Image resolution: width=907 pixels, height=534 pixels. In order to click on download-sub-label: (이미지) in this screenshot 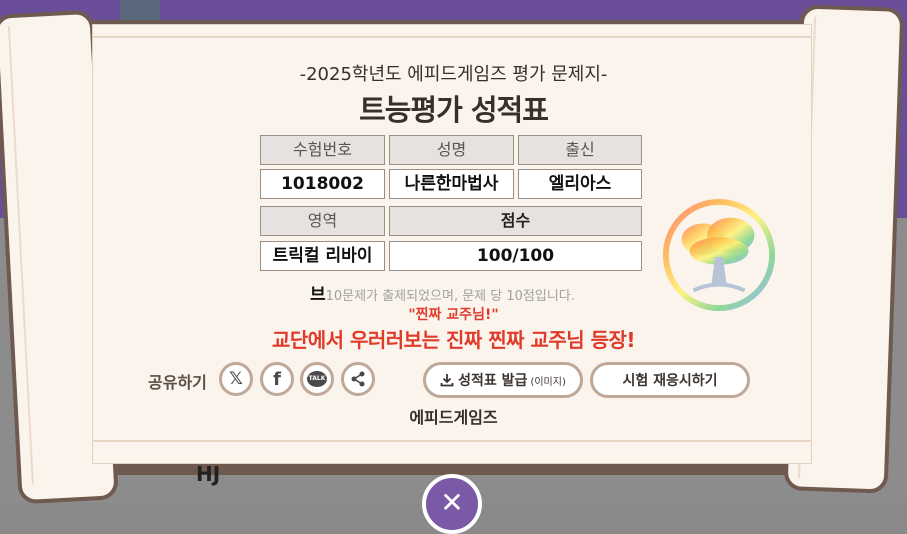, I will do `click(548, 382)`.